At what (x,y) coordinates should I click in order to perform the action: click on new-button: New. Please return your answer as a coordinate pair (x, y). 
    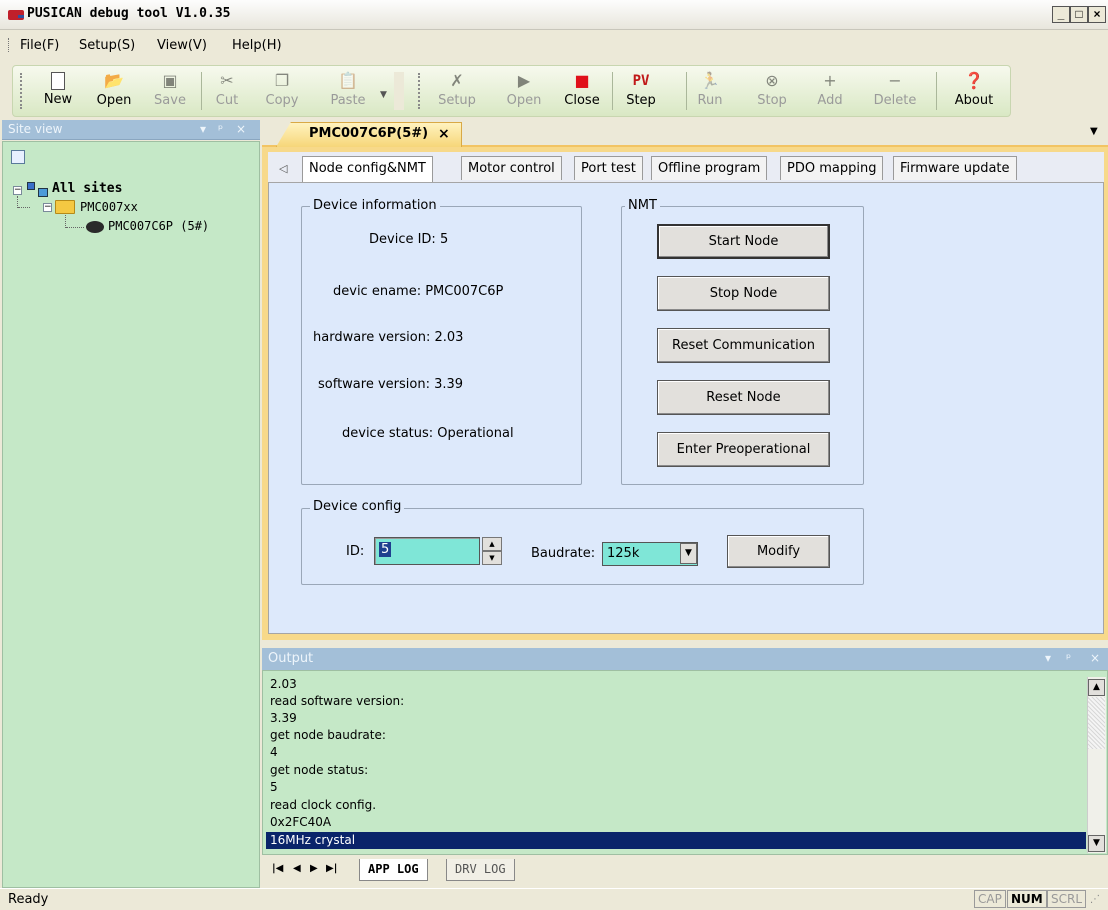
    Looking at the image, I should click on (58, 91).